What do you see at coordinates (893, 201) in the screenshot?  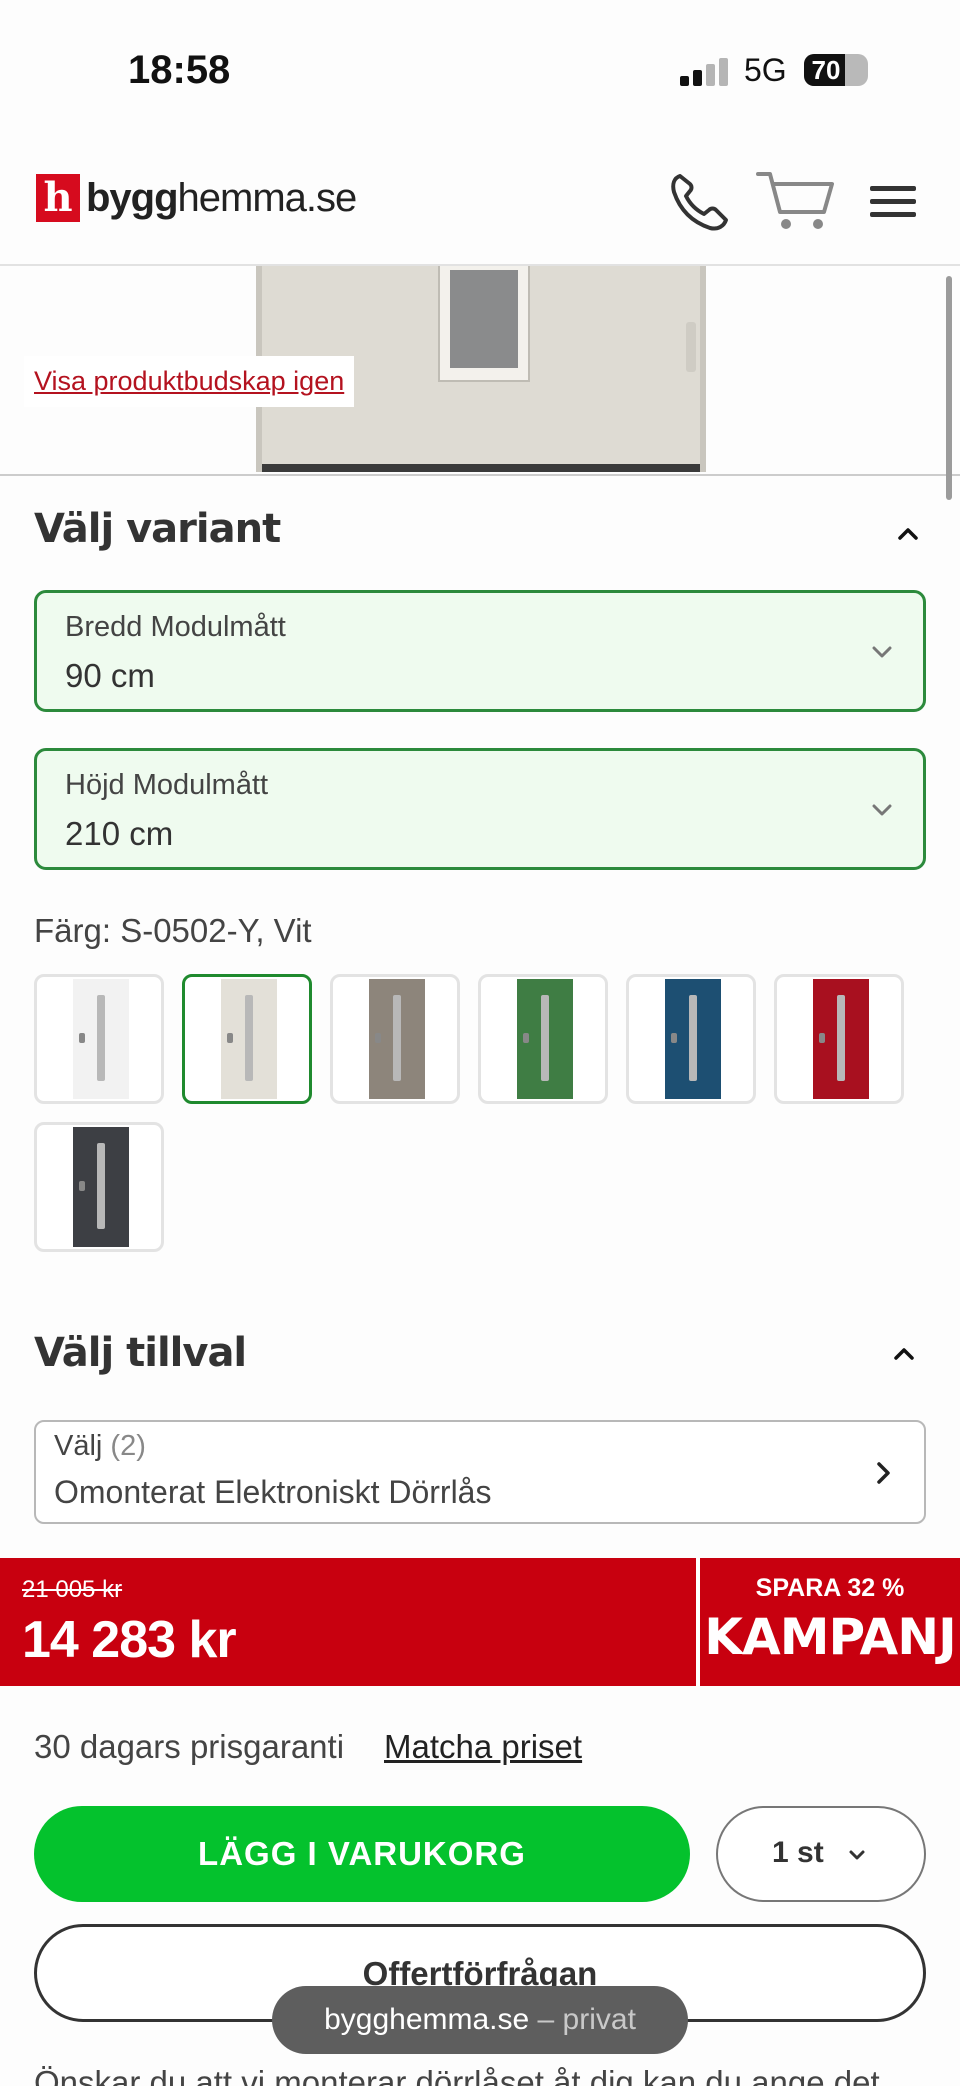 I see `menu-icon` at bounding box center [893, 201].